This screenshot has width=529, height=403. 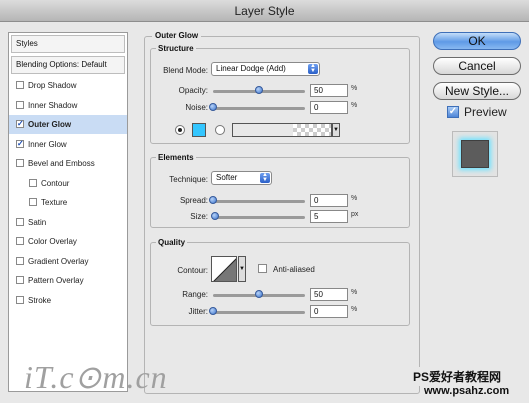 What do you see at coordinates (329, 294) in the screenshot?
I see `range-input: 50` at bounding box center [329, 294].